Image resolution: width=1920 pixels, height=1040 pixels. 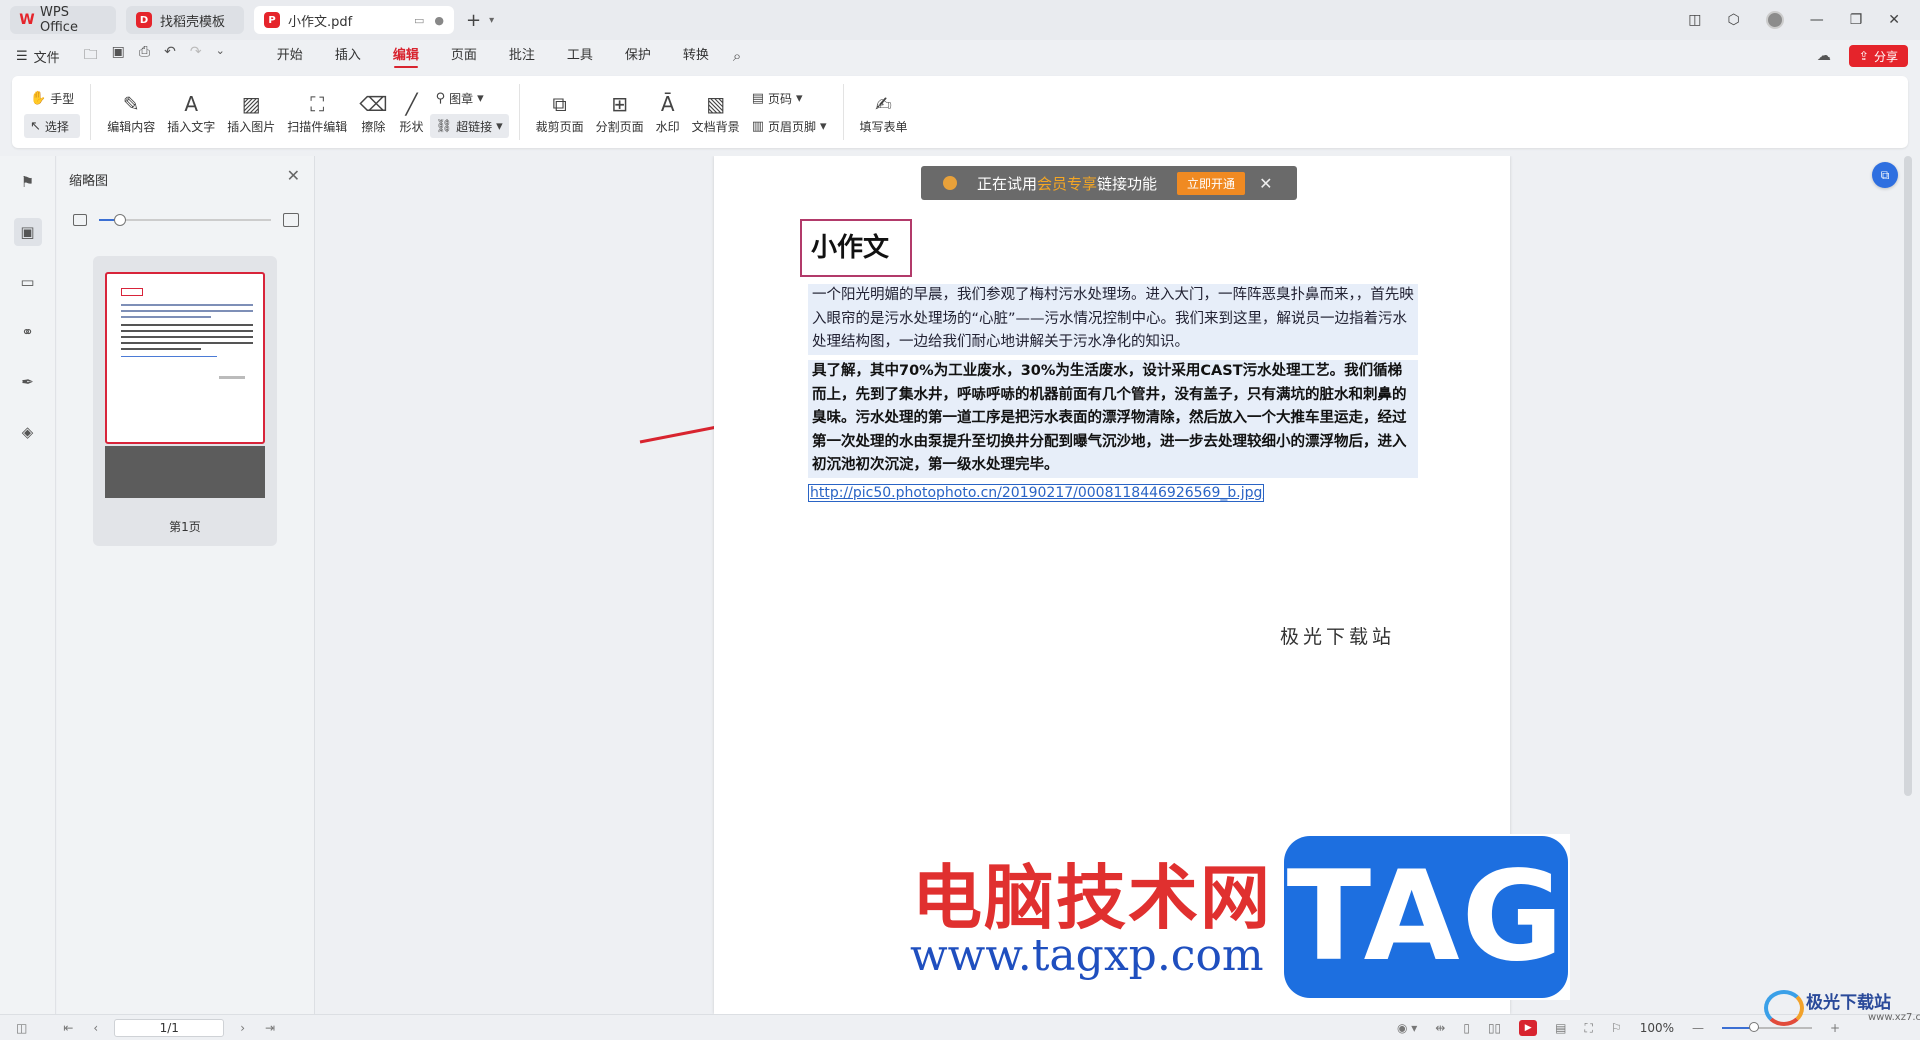 What do you see at coordinates (80, 220) in the screenshot?
I see `small-image-icon` at bounding box center [80, 220].